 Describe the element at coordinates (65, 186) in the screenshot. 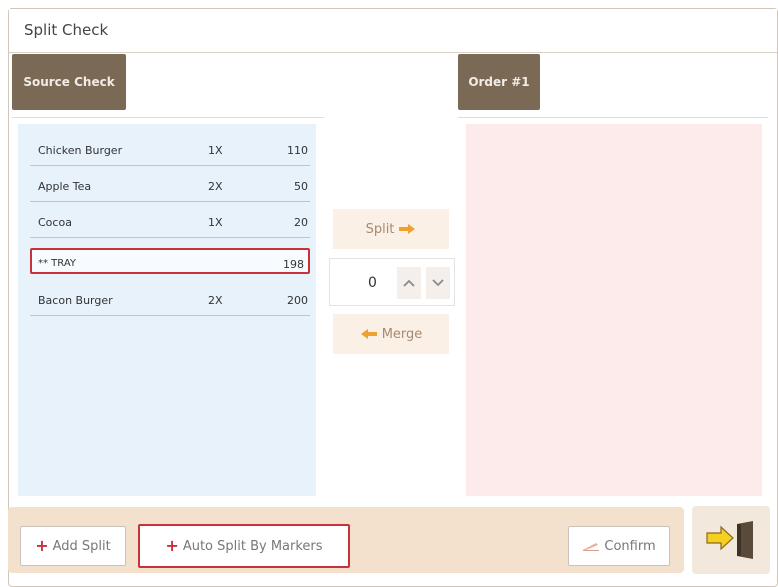

I see `item-name: Apple Tea` at that location.